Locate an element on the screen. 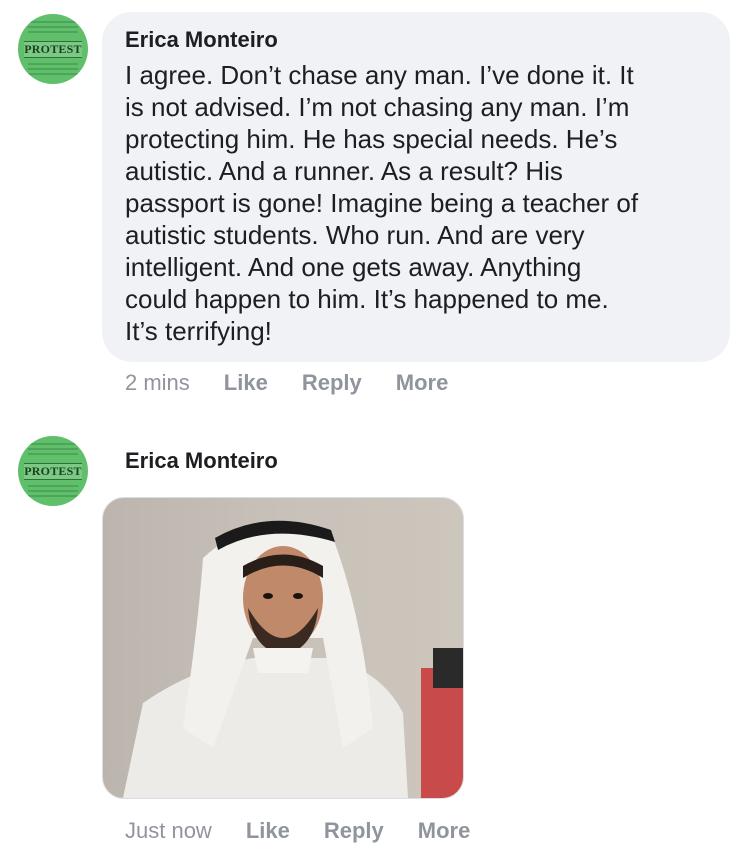  comment-timestamp: 2 mins is located at coordinates (157, 383).